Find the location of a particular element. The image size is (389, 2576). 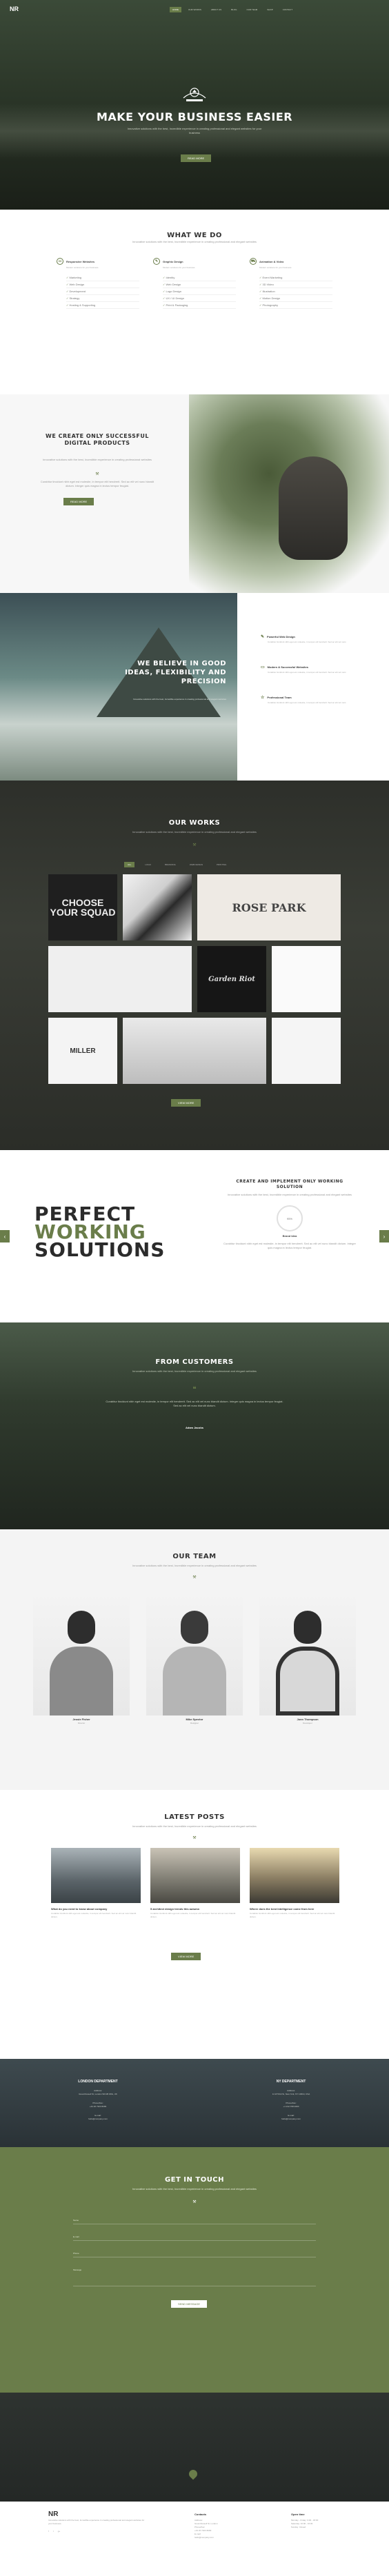

read-more-button: READ MORE is located at coordinates (78, 501).